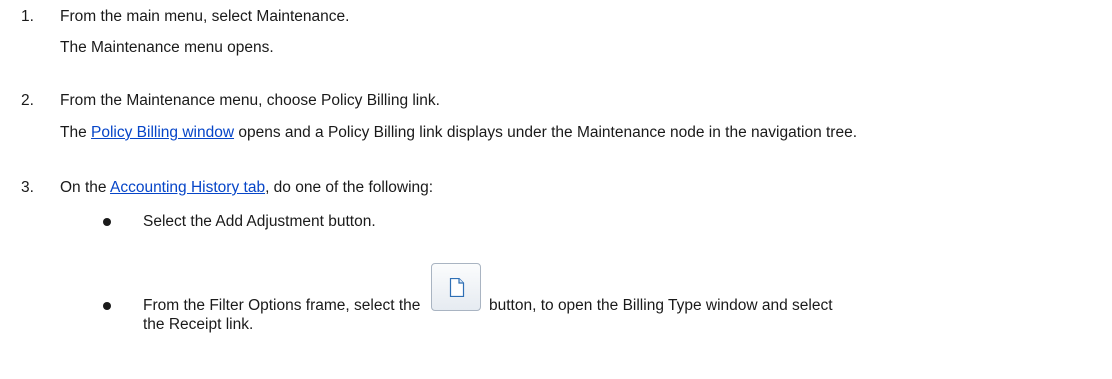 This screenshot has width=1112, height=379. Describe the element at coordinates (27, 100) in the screenshot. I see `step-number: 2.` at that location.